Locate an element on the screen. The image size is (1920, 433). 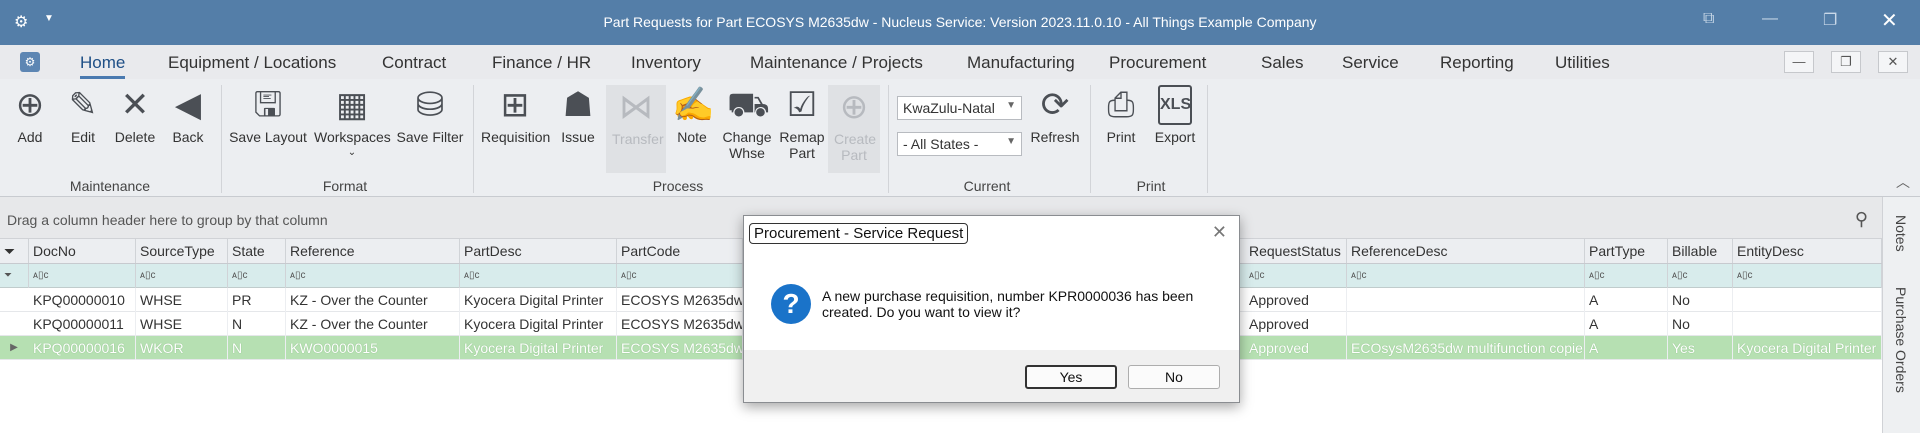
app-icon: ⚙ is located at coordinates (30, 62).